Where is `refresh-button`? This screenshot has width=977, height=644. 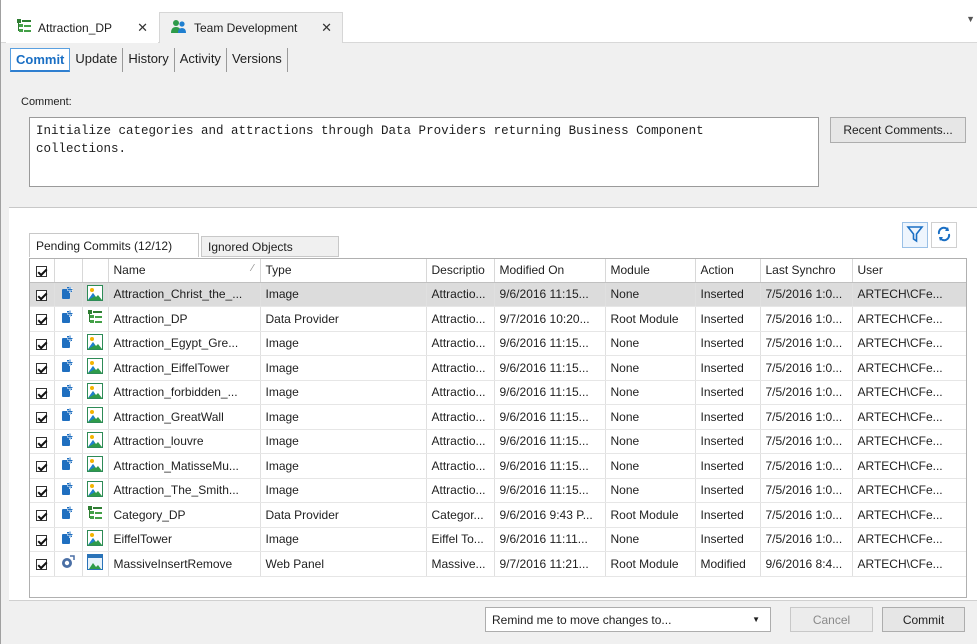
refresh-button is located at coordinates (944, 235).